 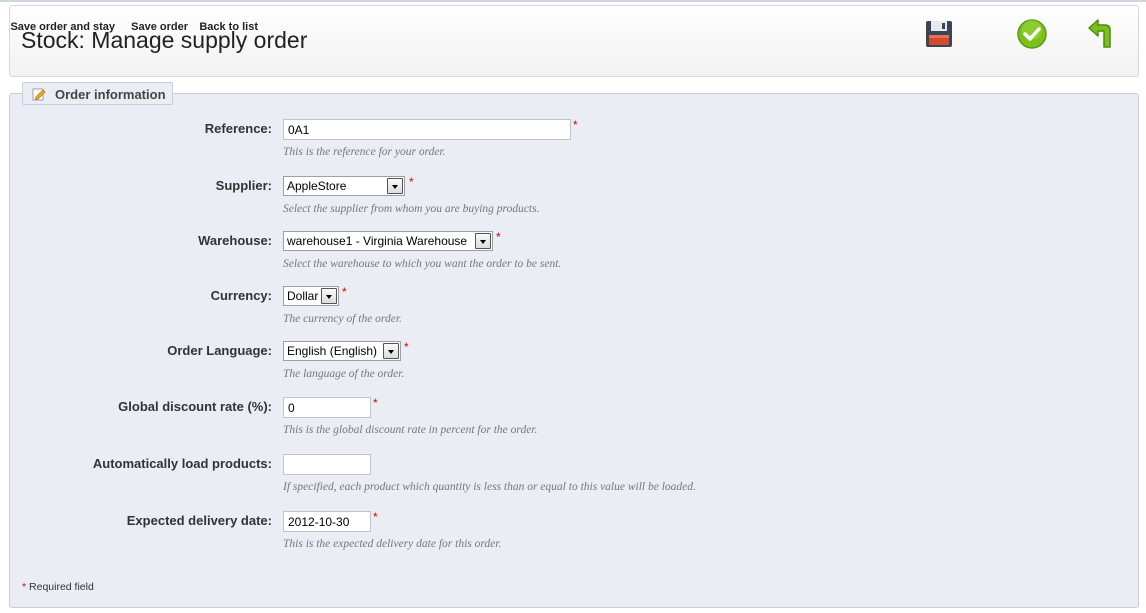 I want to click on reference-input, so click(x=427, y=129).